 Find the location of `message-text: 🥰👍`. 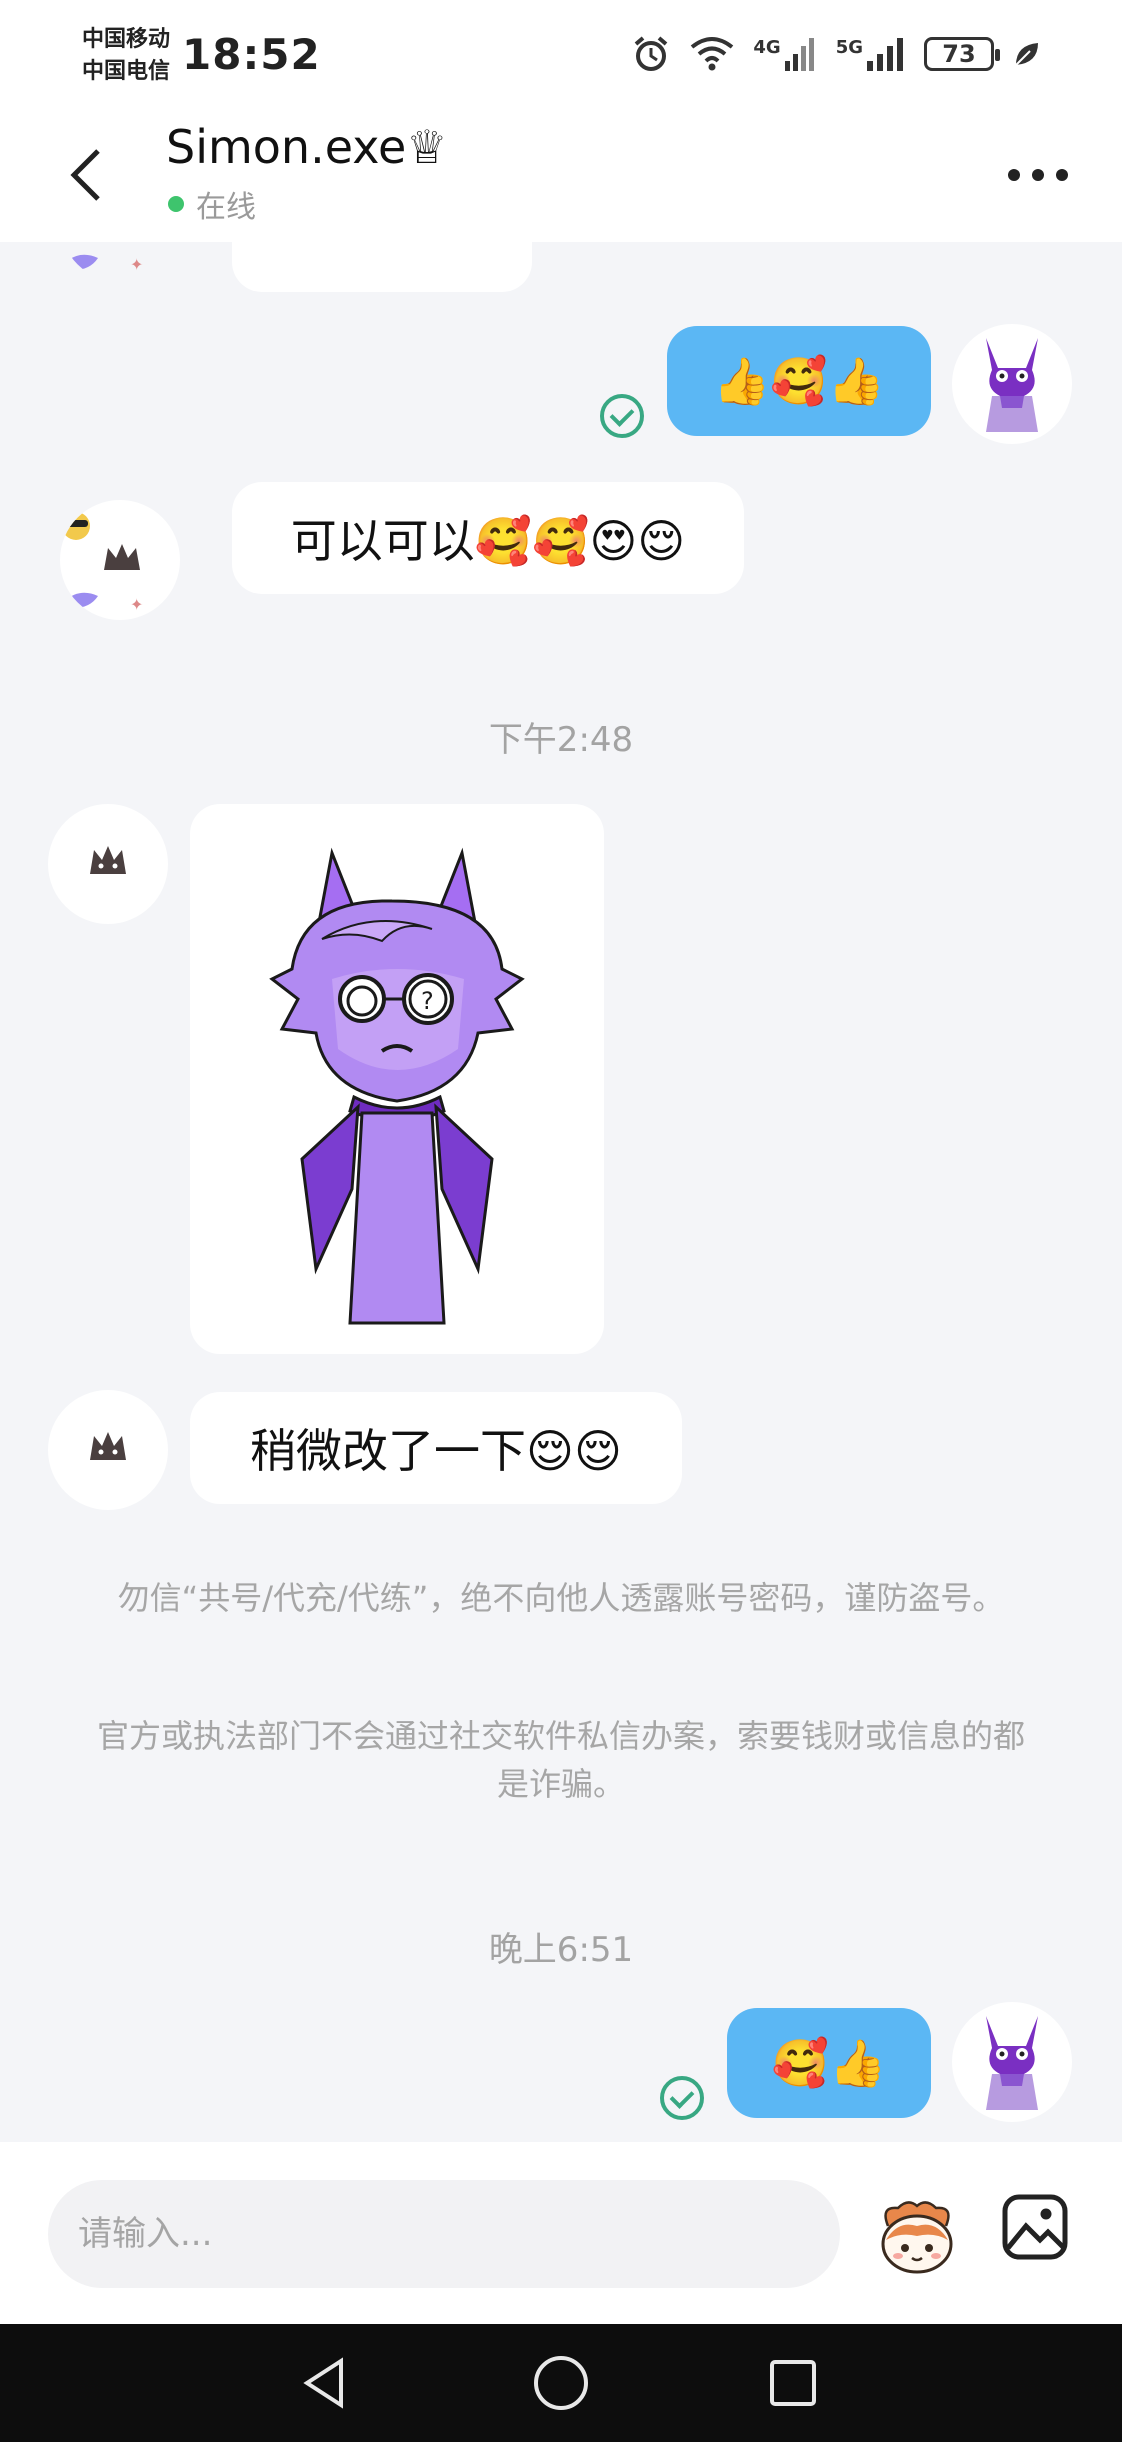

message-text: 🥰👍 is located at coordinates (829, 2062).